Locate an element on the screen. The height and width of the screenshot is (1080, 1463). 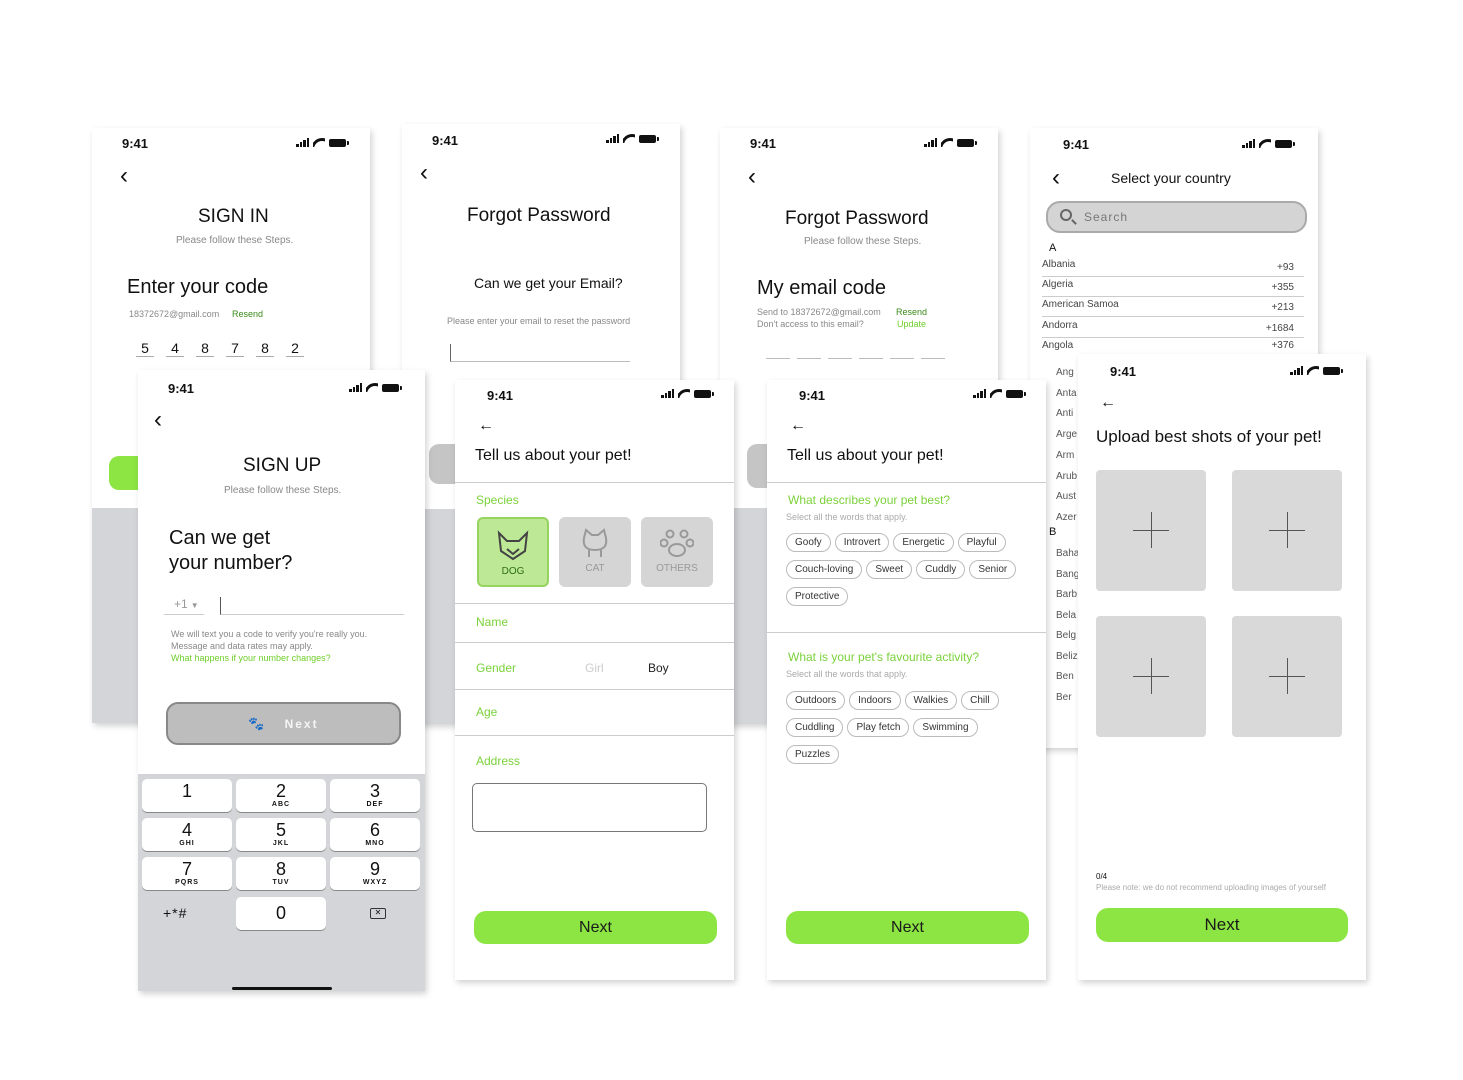
country-name: Albania is located at coordinates (1059, 264).